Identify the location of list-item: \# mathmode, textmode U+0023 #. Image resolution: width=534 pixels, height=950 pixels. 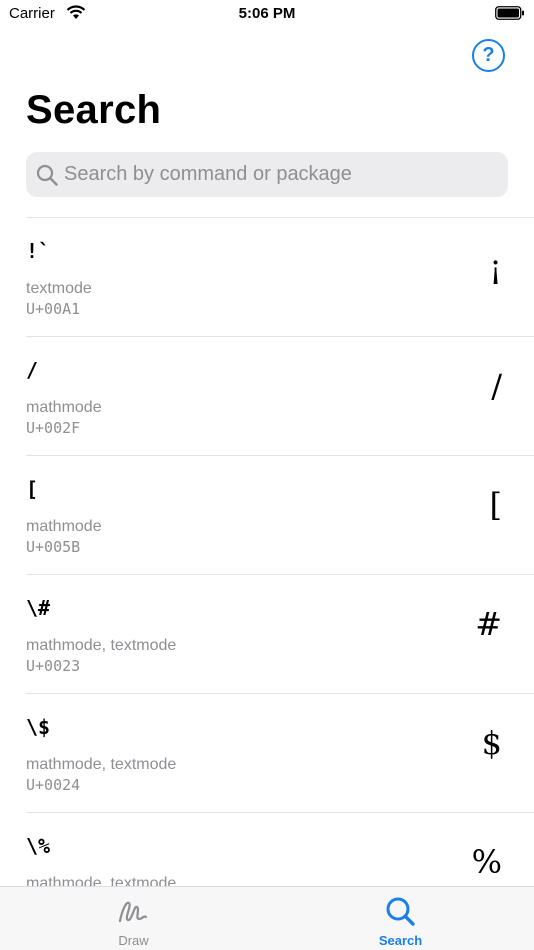
(280, 633).